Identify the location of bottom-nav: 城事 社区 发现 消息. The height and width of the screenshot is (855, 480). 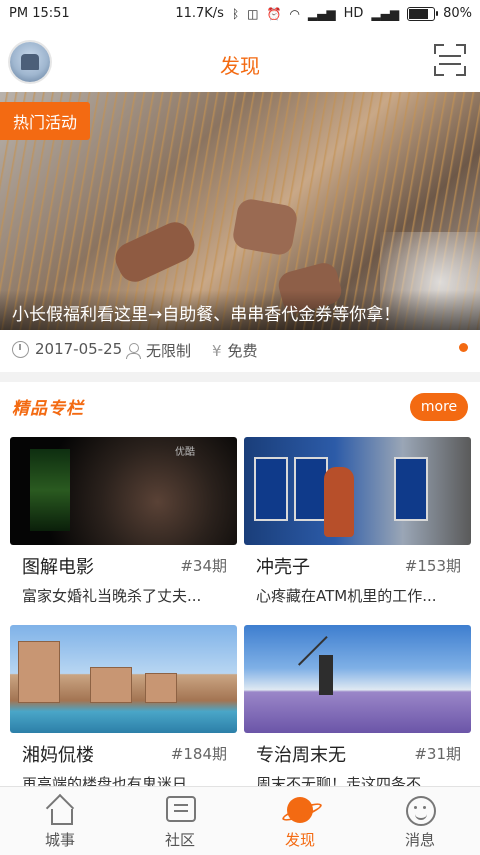
(240, 820).